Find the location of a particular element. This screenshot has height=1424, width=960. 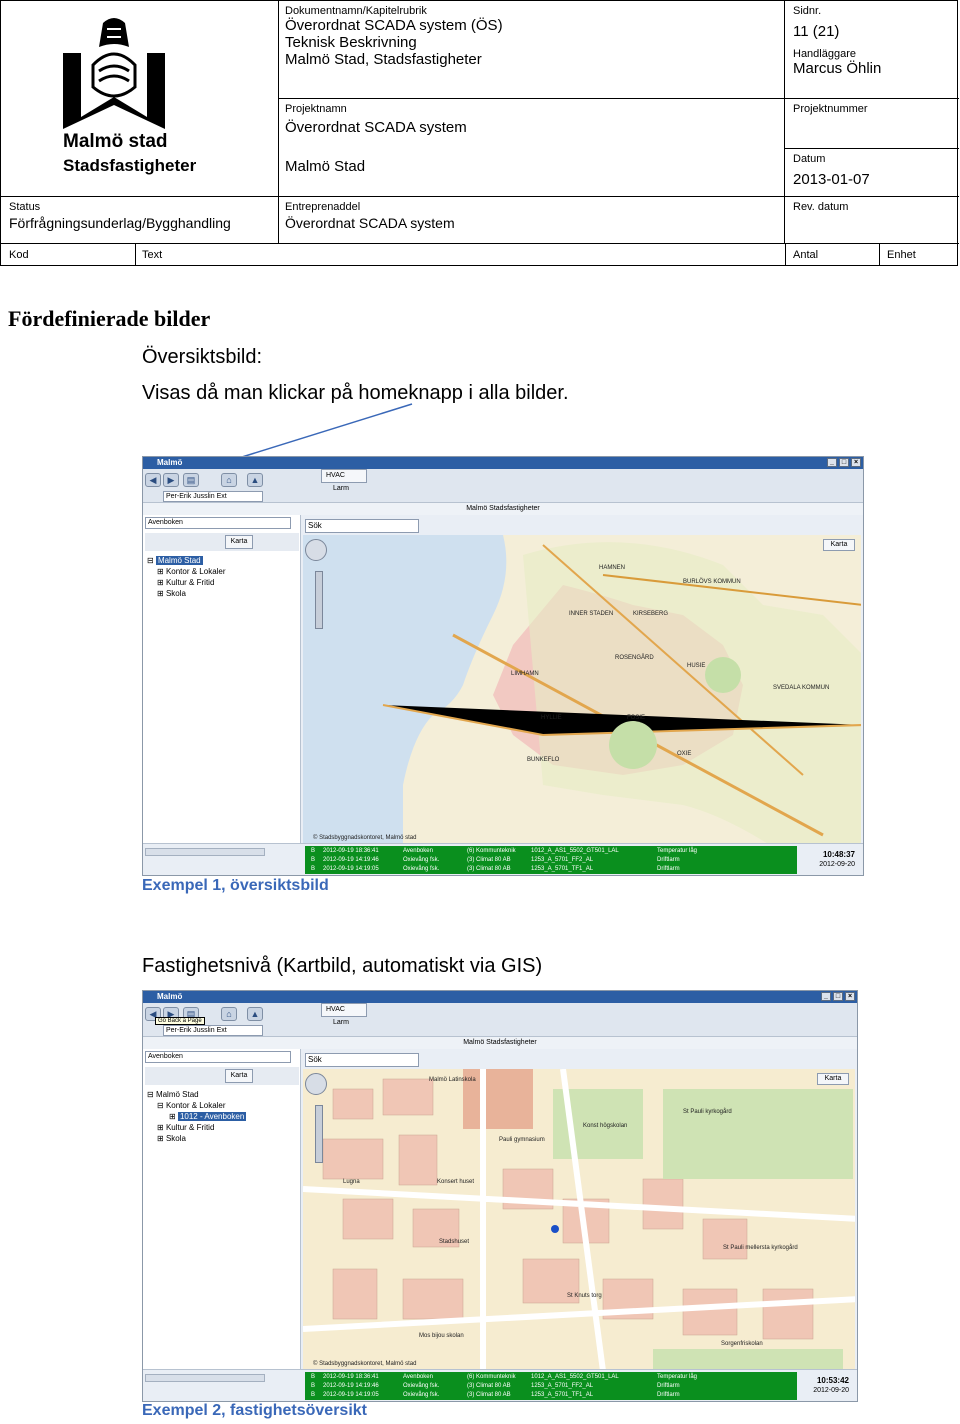

map-label: LIMHAMN is located at coordinates (525, 674).